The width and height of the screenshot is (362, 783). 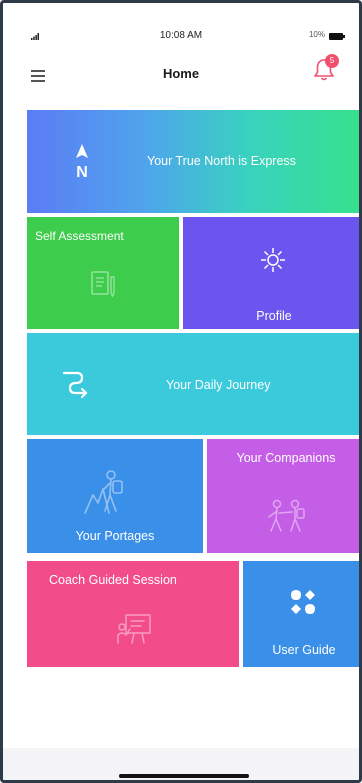 I want to click on tile-coach-guided-session: Coach Guided Session, so click(x=133, y=614).